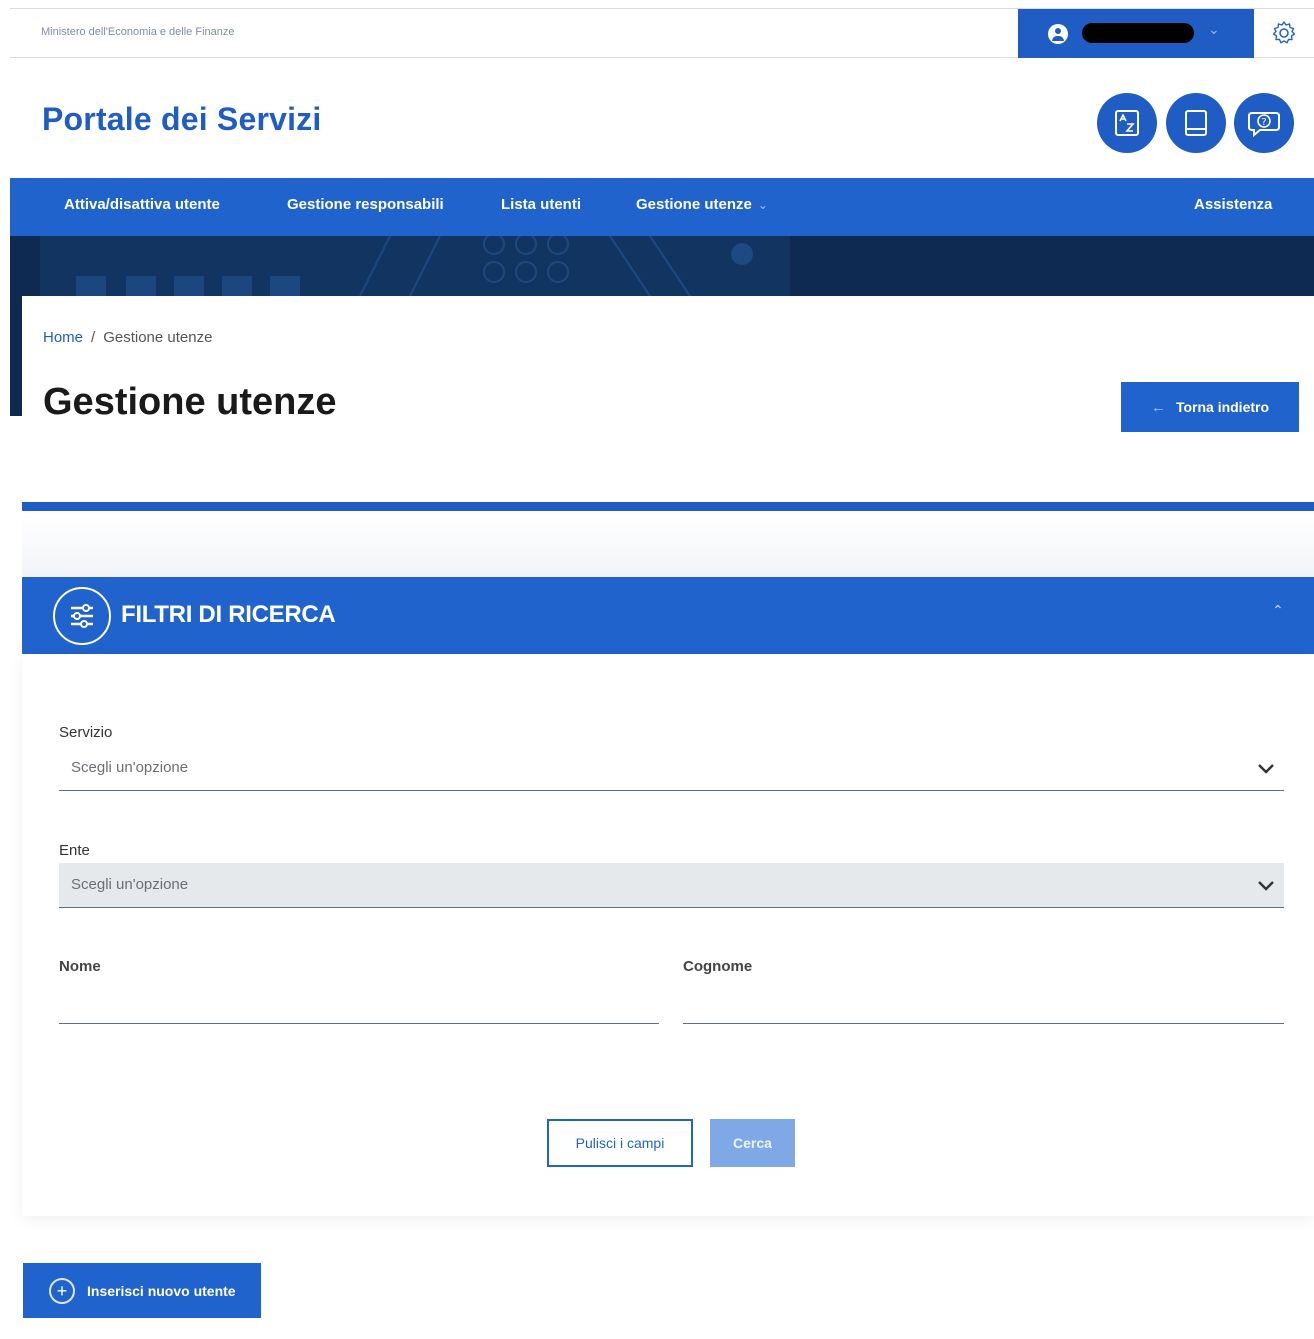 This screenshot has width=1314, height=1339. Describe the element at coordinates (137, 32) in the screenshot. I see `ministry-link: Ministero dell'Economia e delle Finanze` at that location.